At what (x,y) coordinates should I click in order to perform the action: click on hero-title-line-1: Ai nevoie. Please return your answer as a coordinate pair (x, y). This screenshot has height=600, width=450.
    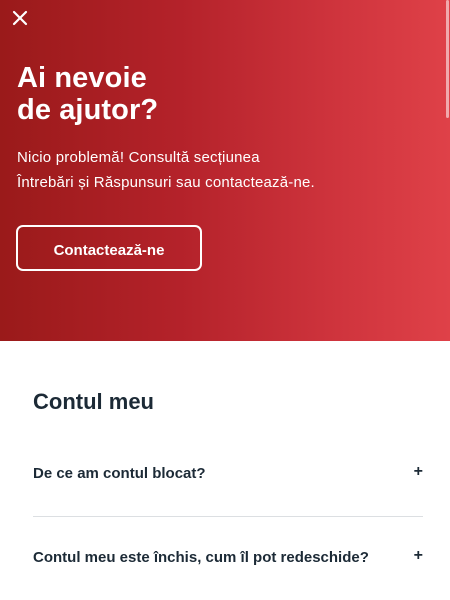
    Looking at the image, I should click on (82, 78).